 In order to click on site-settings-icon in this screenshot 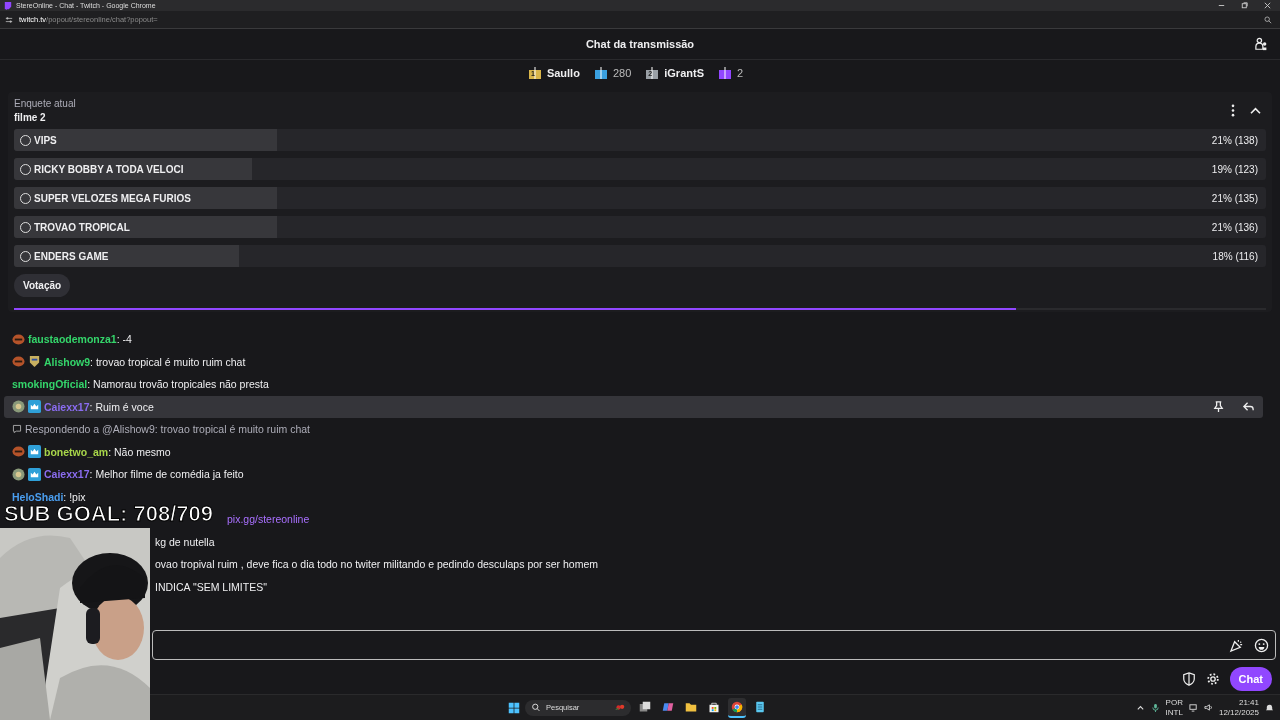, I will do `click(9, 19)`.